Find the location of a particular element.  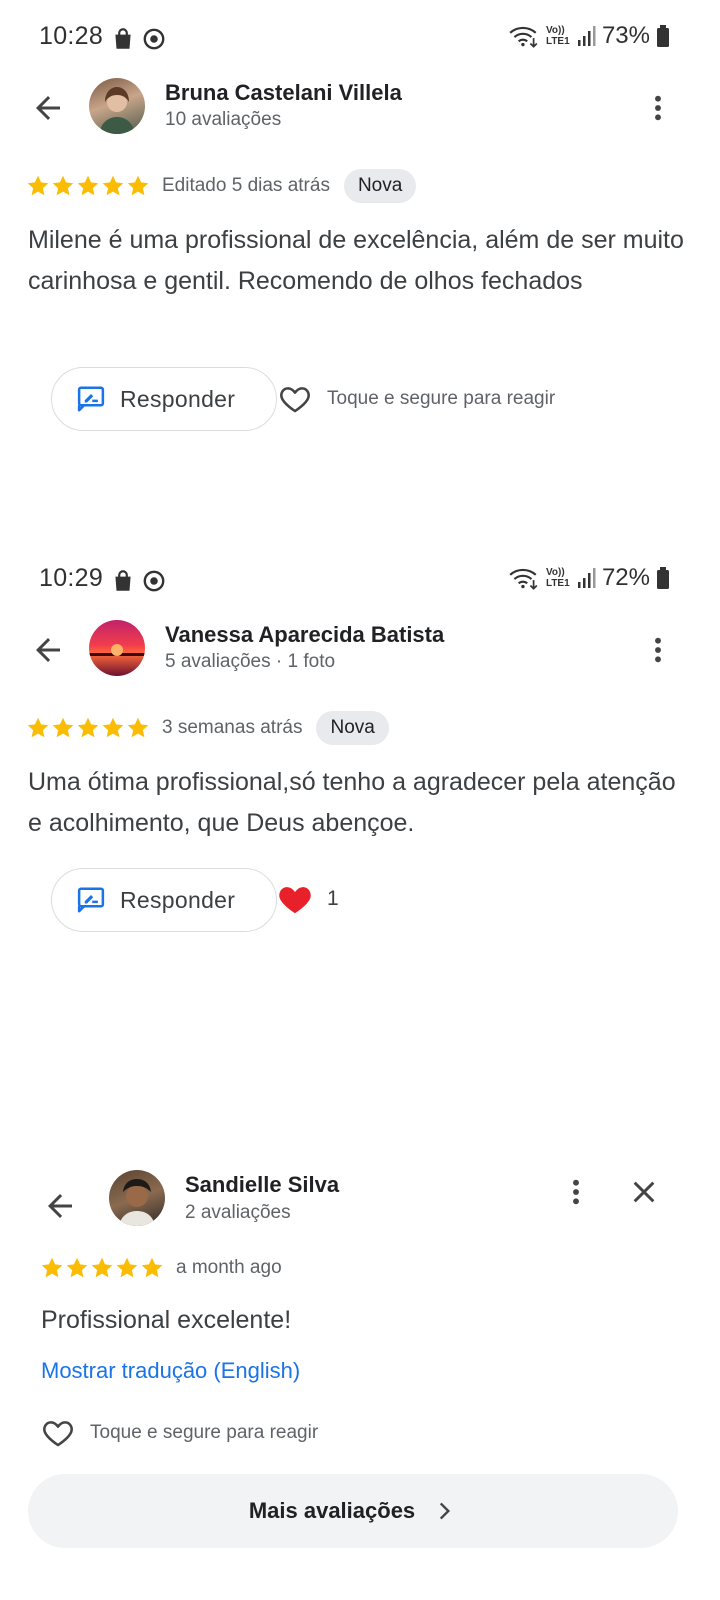

status-bar: 10:29 Vo)) LTE1 72% is located at coordinates (360, 579).